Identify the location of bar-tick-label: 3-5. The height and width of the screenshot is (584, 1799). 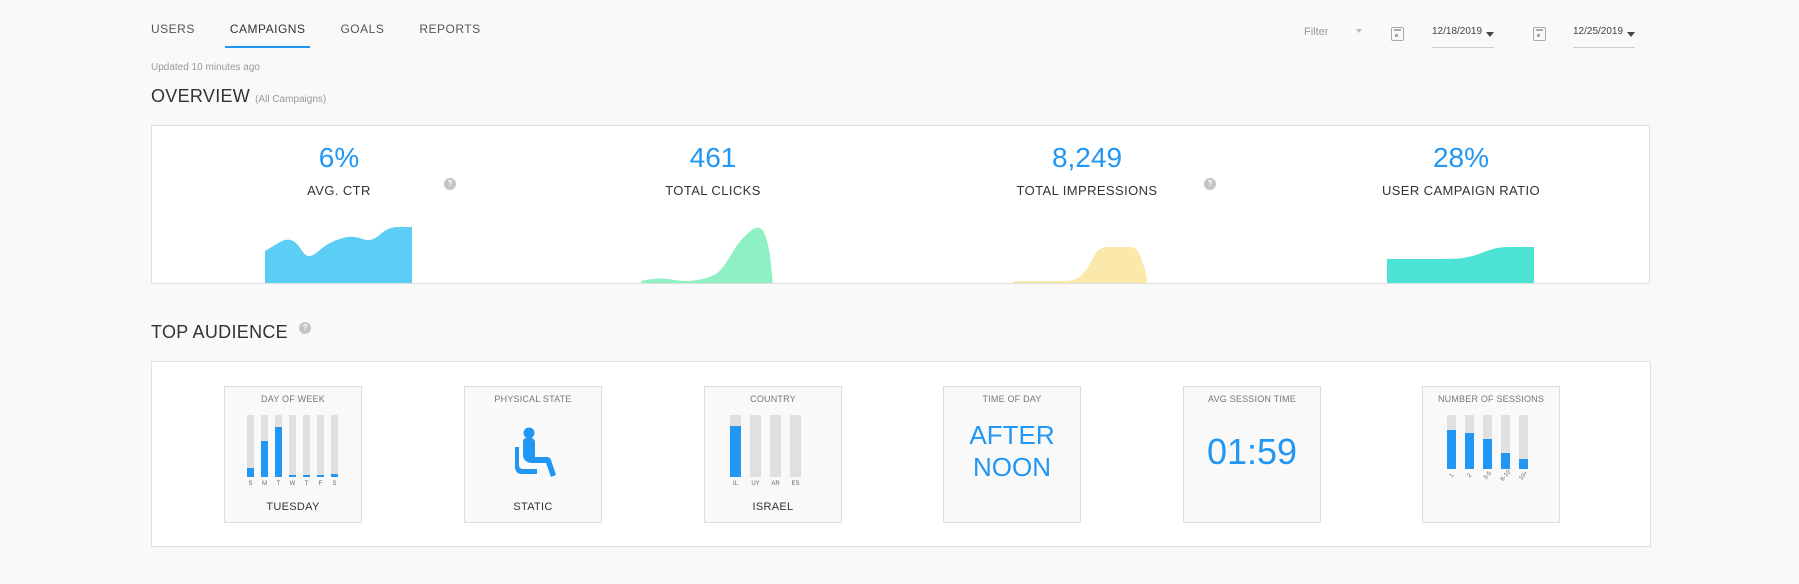
(1487, 476).